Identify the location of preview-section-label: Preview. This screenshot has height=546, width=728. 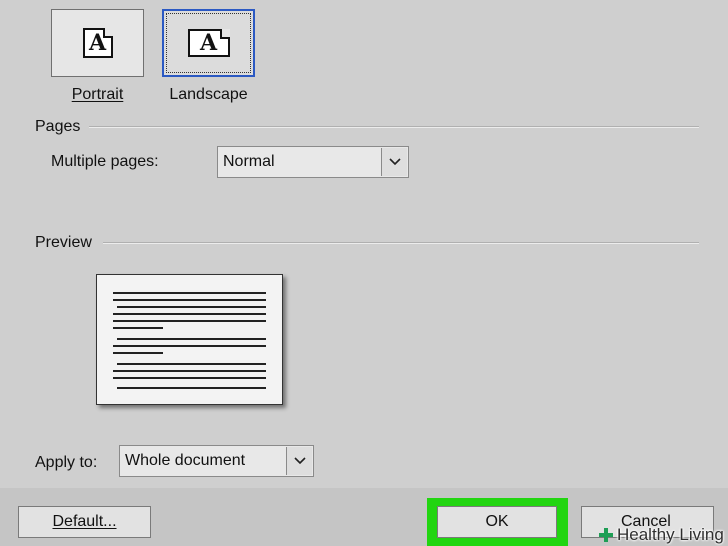
(63, 242).